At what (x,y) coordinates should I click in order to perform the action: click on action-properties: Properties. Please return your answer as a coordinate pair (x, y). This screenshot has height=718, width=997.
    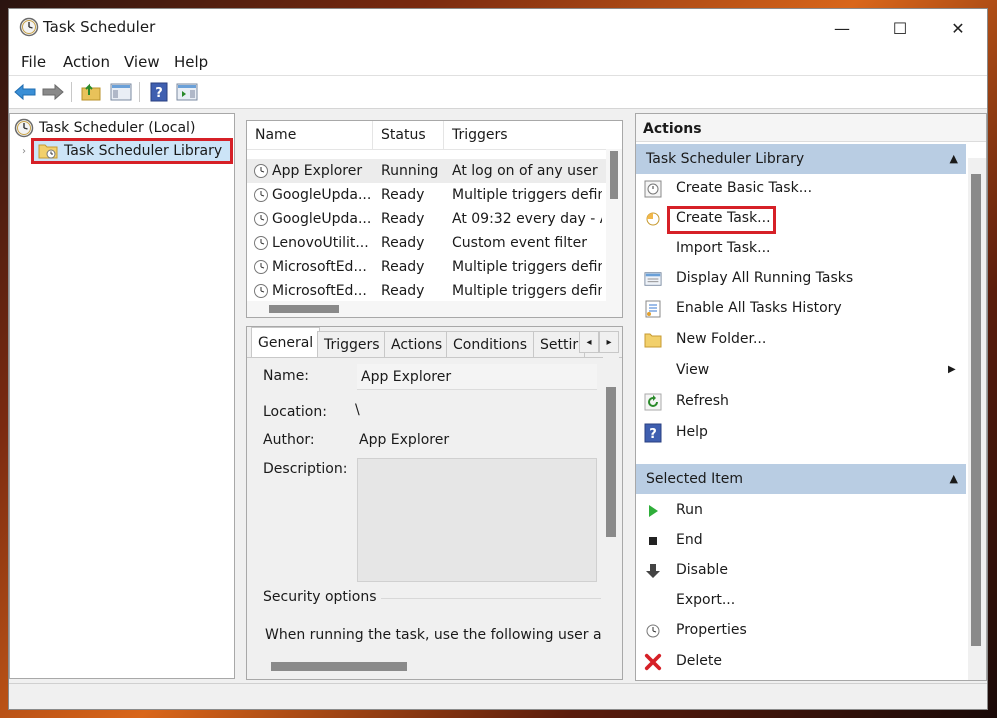
    Looking at the image, I should click on (801, 631).